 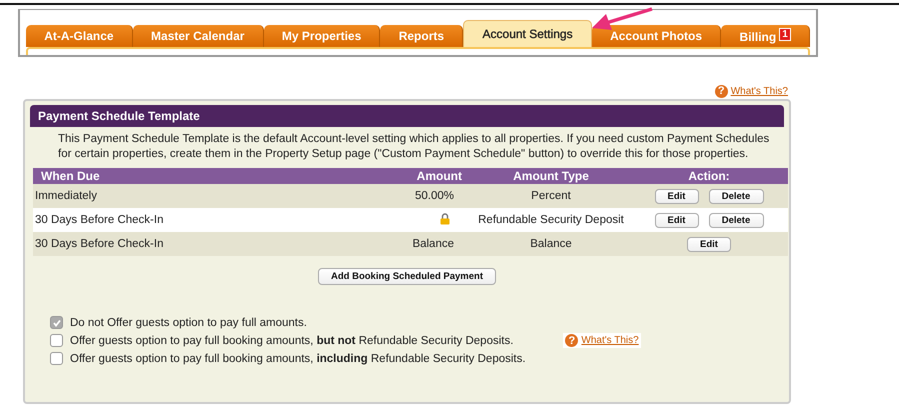 I want to click on table-cell: Refundable Security Deposit, so click(x=551, y=220).